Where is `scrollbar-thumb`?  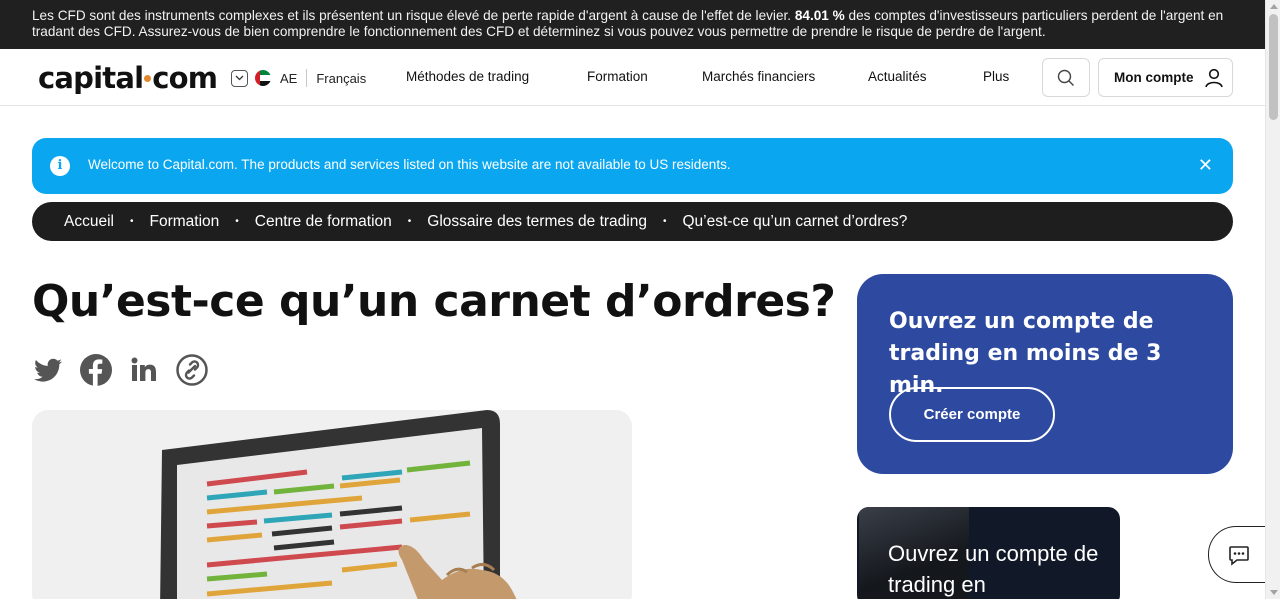 scrollbar-thumb is located at coordinates (1273, 67).